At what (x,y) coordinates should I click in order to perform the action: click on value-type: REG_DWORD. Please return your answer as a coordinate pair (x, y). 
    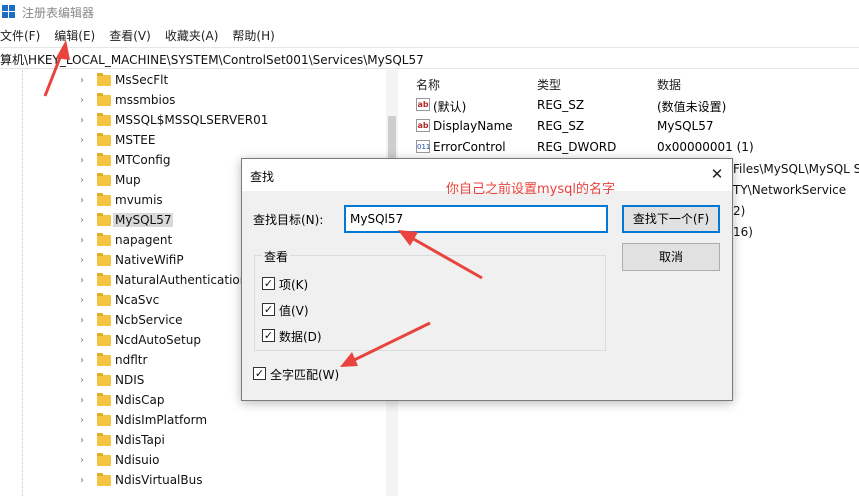
    Looking at the image, I should click on (577, 147).